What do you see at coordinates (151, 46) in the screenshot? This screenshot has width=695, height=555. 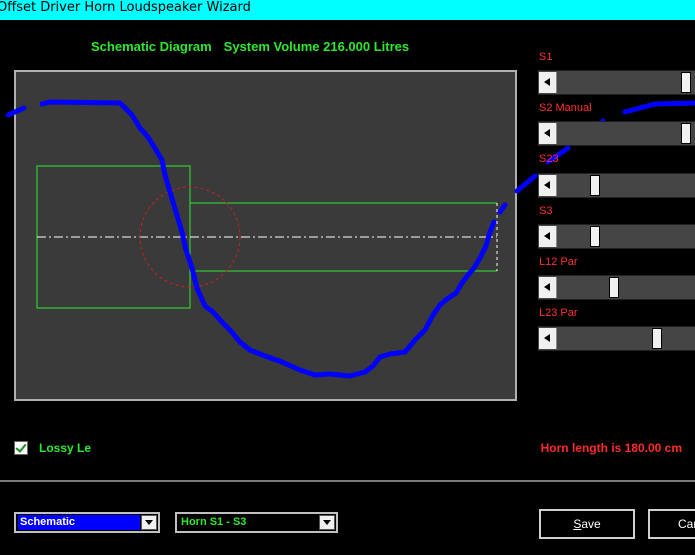 I see `diagram-heading-label: Schematic Diagram` at bounding box center [151, 46].